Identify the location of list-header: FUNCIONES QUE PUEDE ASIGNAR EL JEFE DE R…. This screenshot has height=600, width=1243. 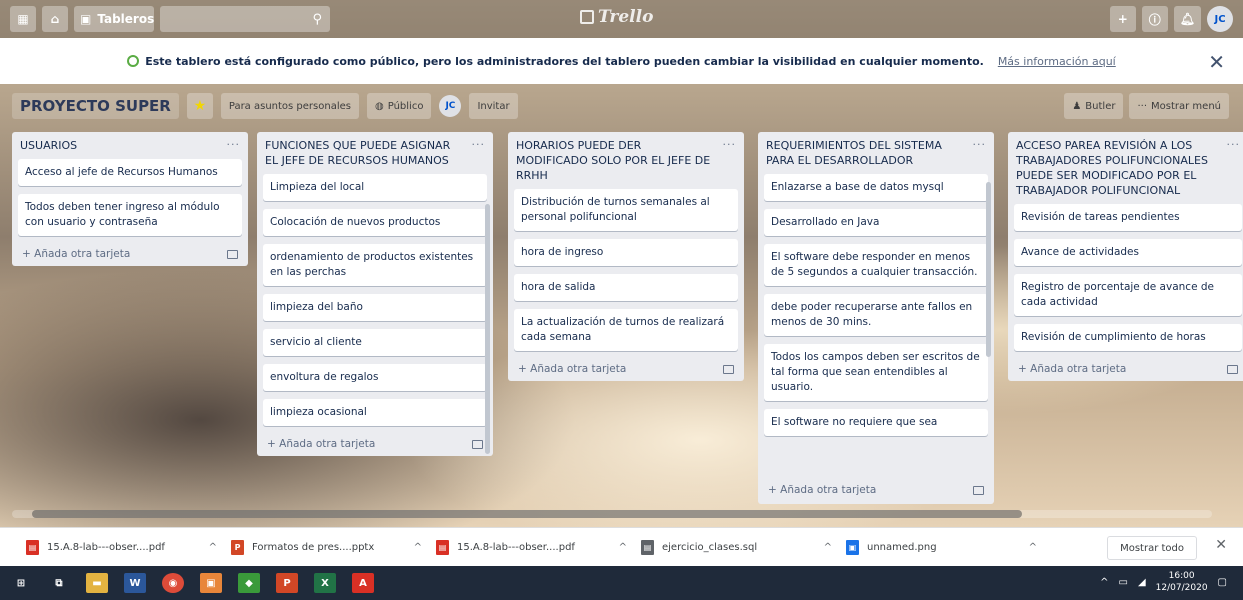
(375, 156).